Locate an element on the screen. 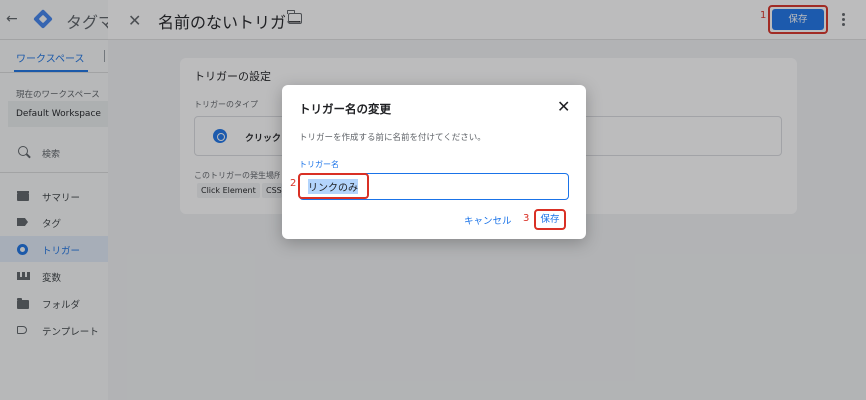  trigger-name-input is located at coordinates (434, 186).